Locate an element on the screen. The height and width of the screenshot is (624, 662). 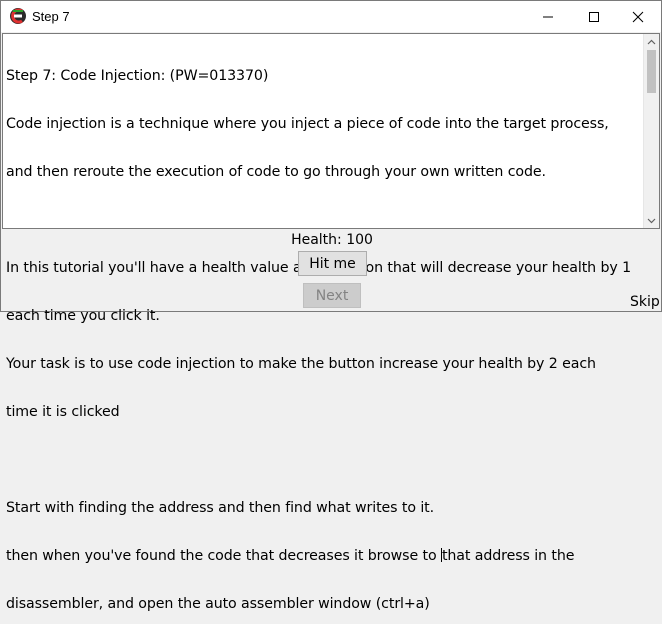
close-button is located at coordinates (638, 16).